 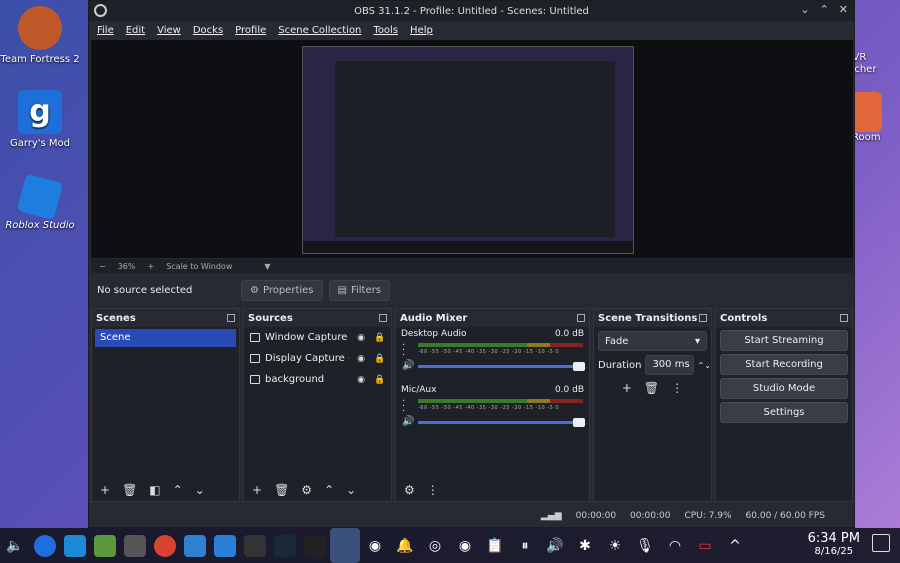 I want to click on volume-icon: 🔈, so click(x=15, y=546).